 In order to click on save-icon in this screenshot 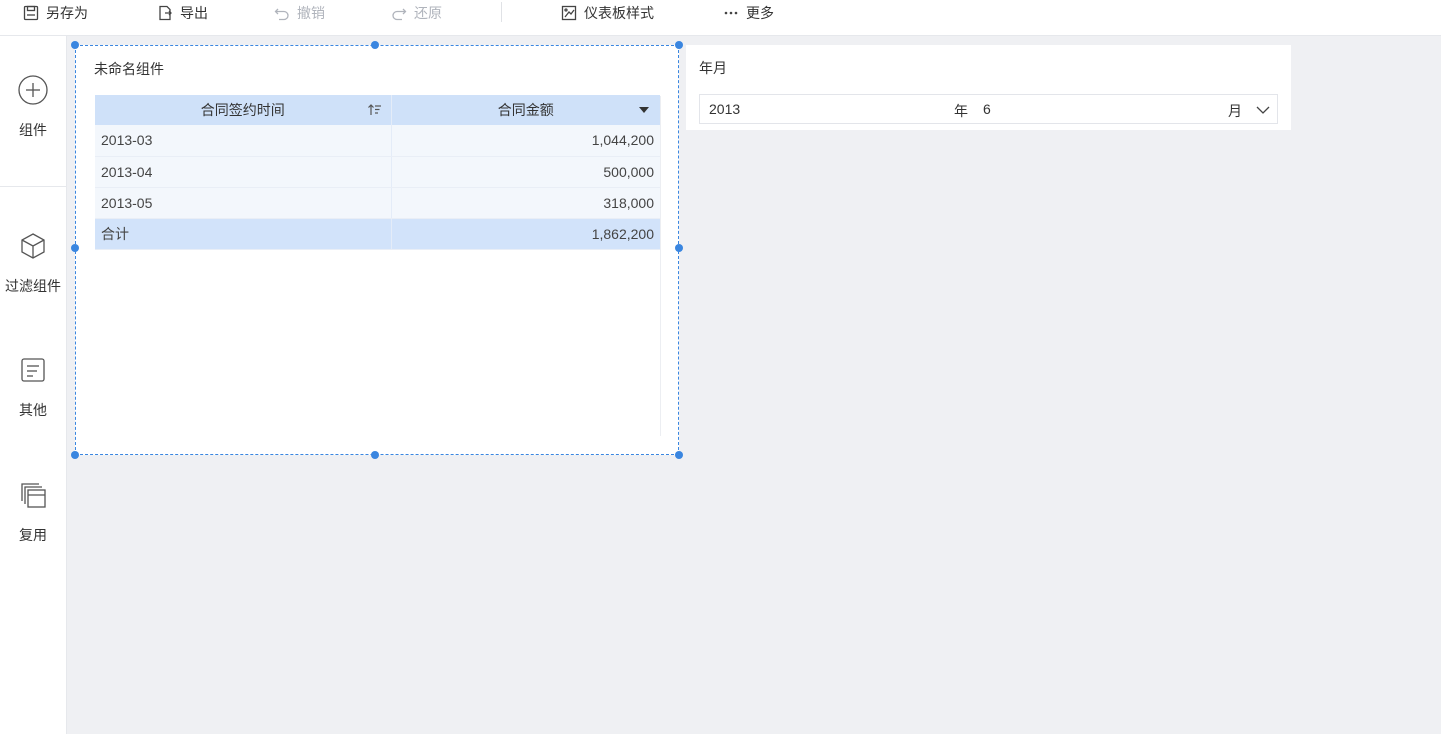, I will do `click(31, 13)`.